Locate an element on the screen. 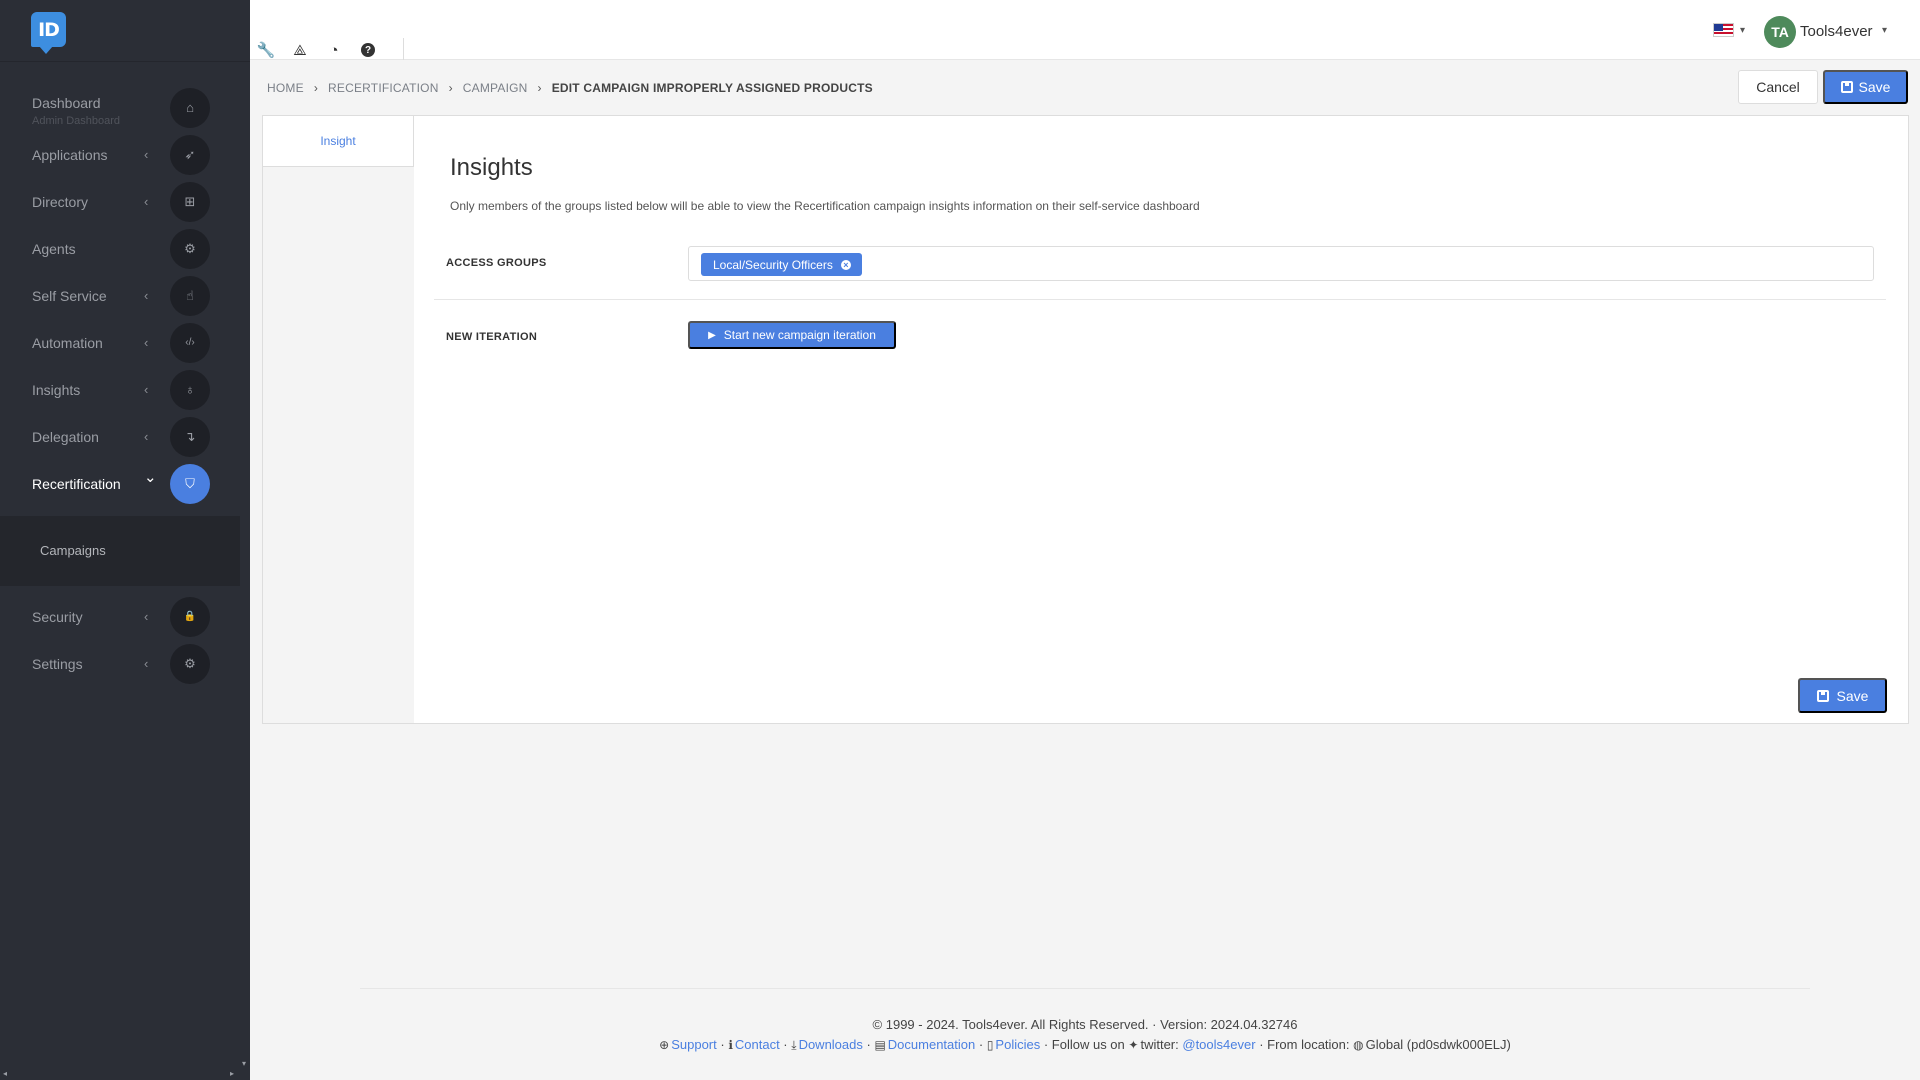 Image resolution: width=1920 pixels, height=1080 pixels. sidebar-item-recertification: Recertification ⌄ ⛉ is located at coordinates (125, 483).